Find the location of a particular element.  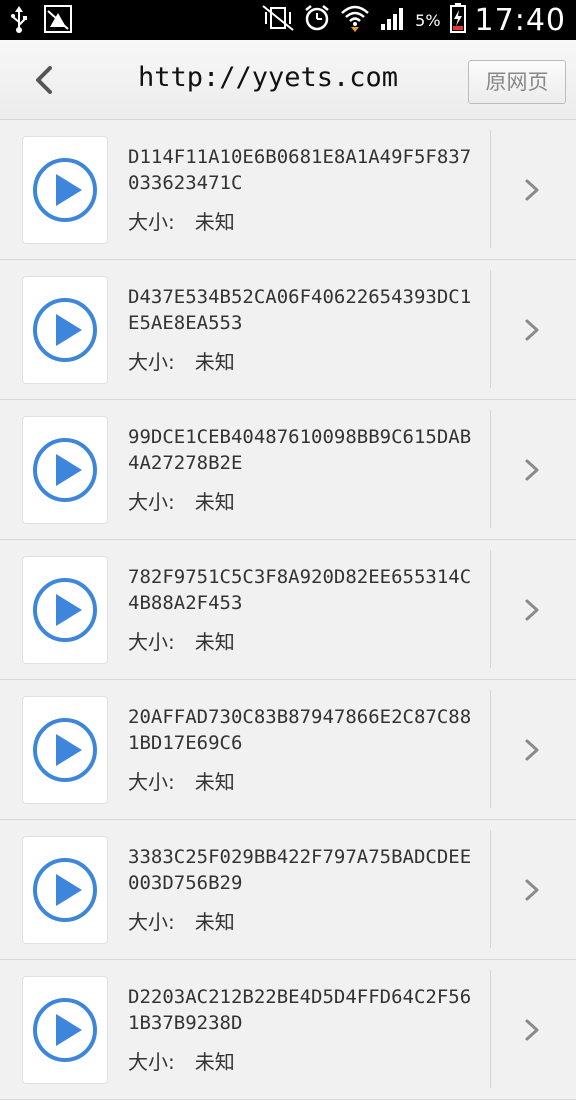

usb-icon is located at coordinates (19, 21).